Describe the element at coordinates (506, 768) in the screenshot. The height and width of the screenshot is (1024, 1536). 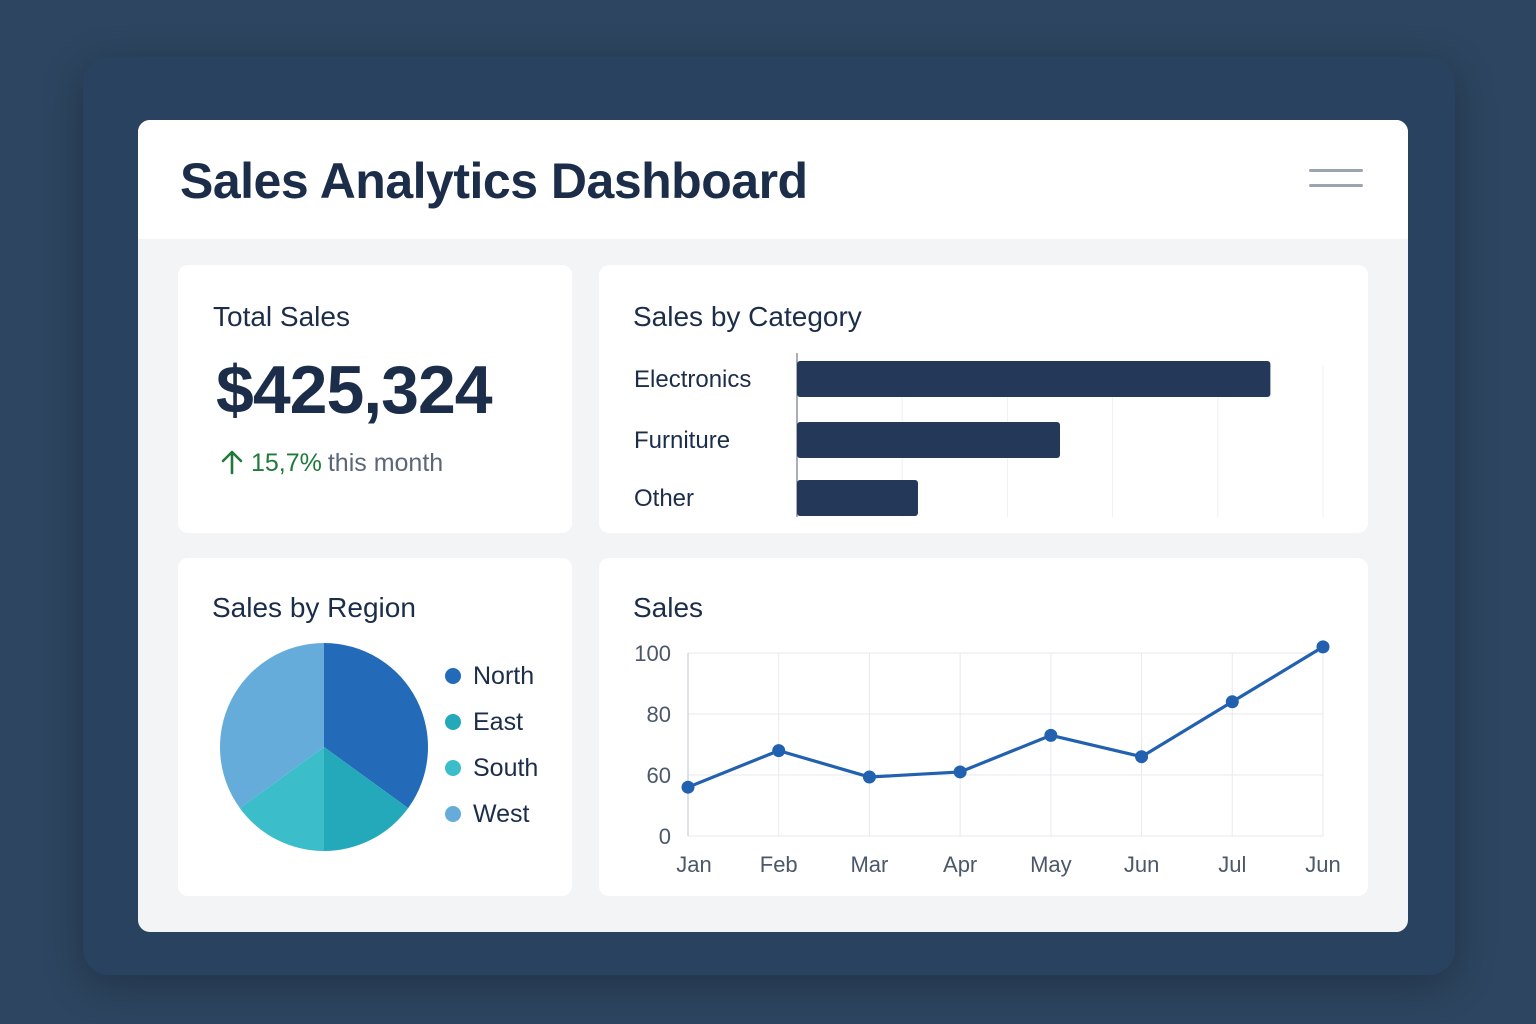
I see `legend-label: South` at that location.